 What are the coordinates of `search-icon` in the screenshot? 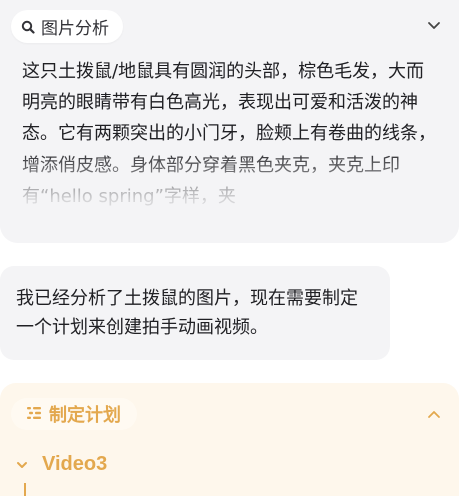 It's located at (28, 27).